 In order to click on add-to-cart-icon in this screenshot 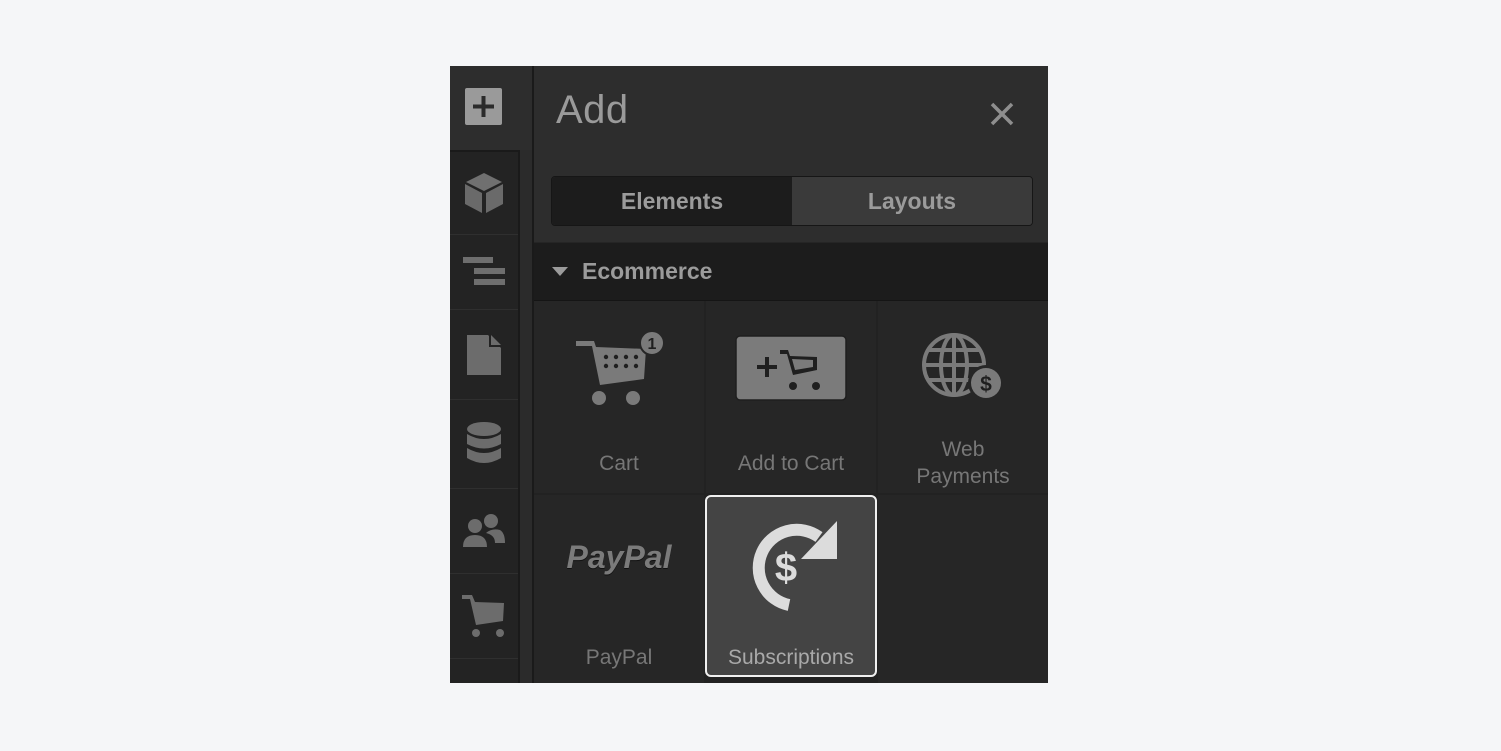, I will do `click(791, 368)`.